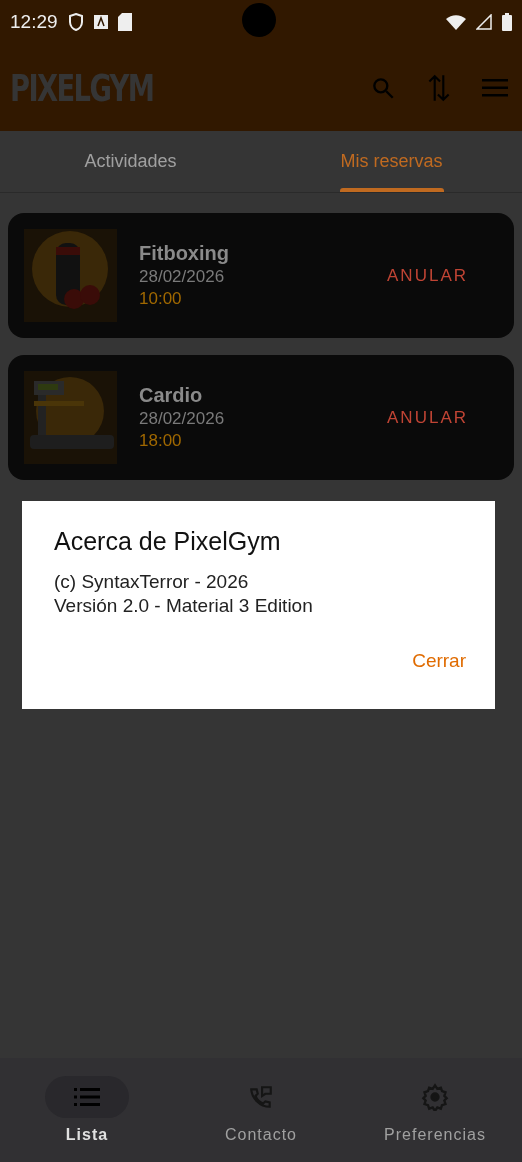 The height and width of the screenshot is (1162, 522). Describe the element at coordinates (495, 87) in the screenshot. I see `menu-icon` at that location.